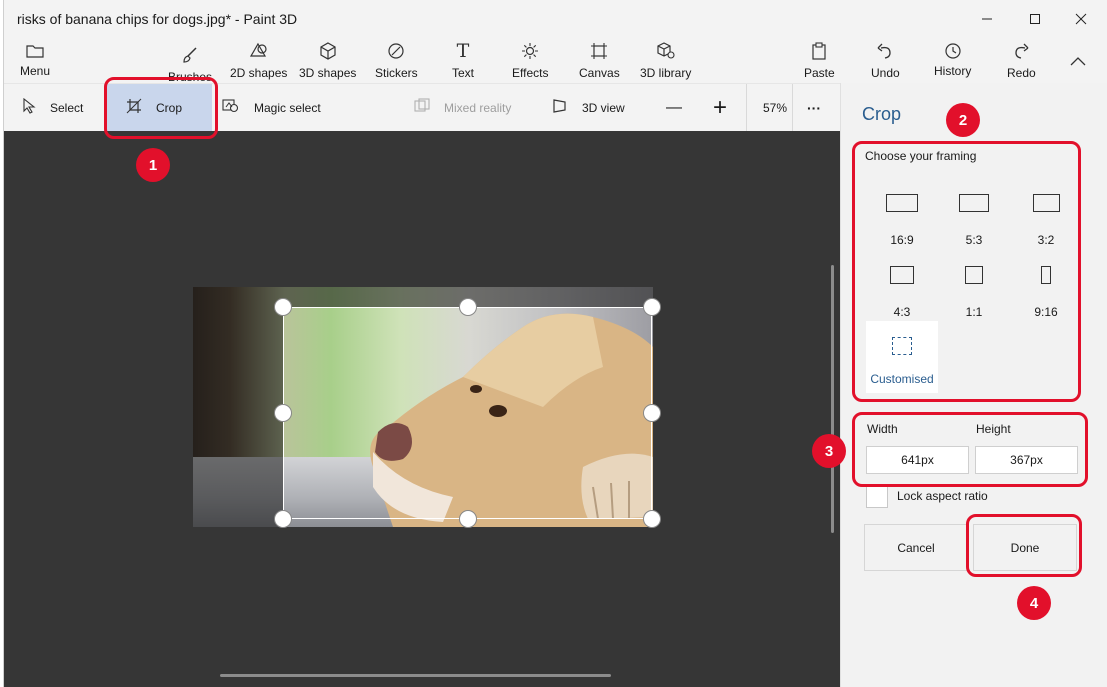 This screenshot has width=1107, height=687. What do you see at coordinates (52, 108) in the screenshot?
I see `select-tool-button: Select` at bounding box center [52, 108].